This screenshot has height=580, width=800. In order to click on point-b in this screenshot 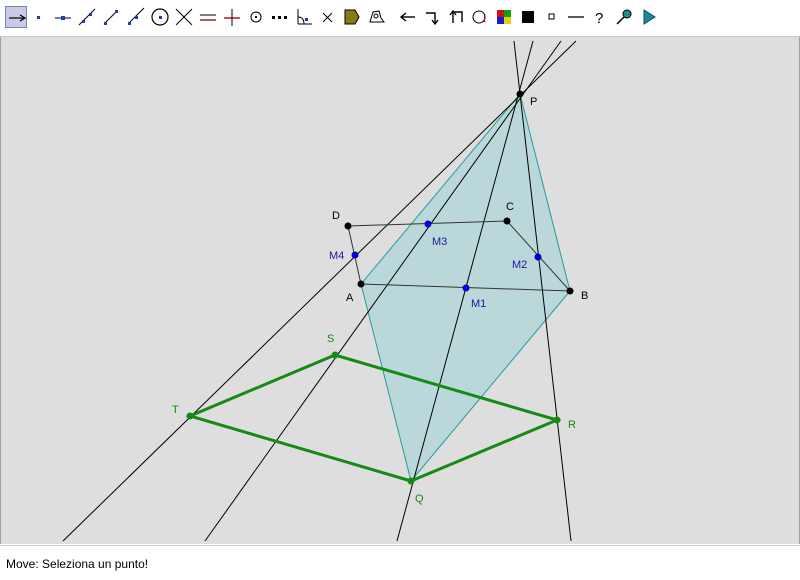, I will do `click(570, 291)`.